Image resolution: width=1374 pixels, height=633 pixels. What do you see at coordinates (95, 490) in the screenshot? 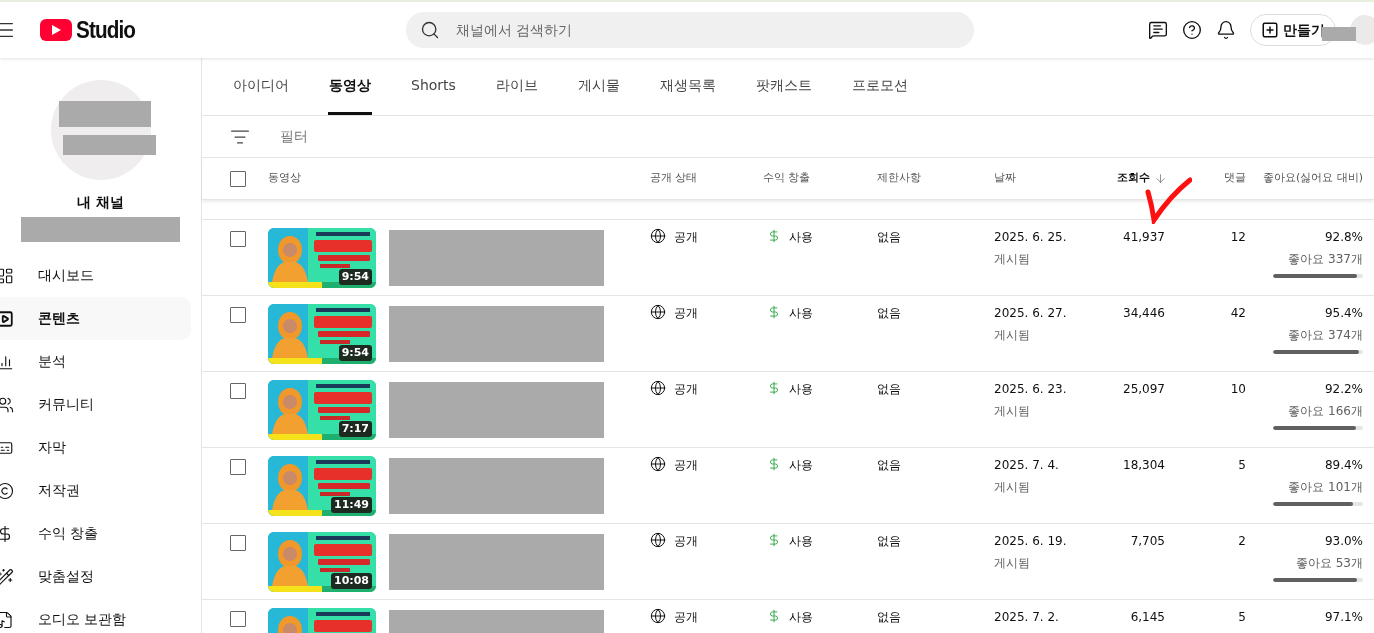
I see `sidebar-item: 저작권` at bounding box center [95, 490].